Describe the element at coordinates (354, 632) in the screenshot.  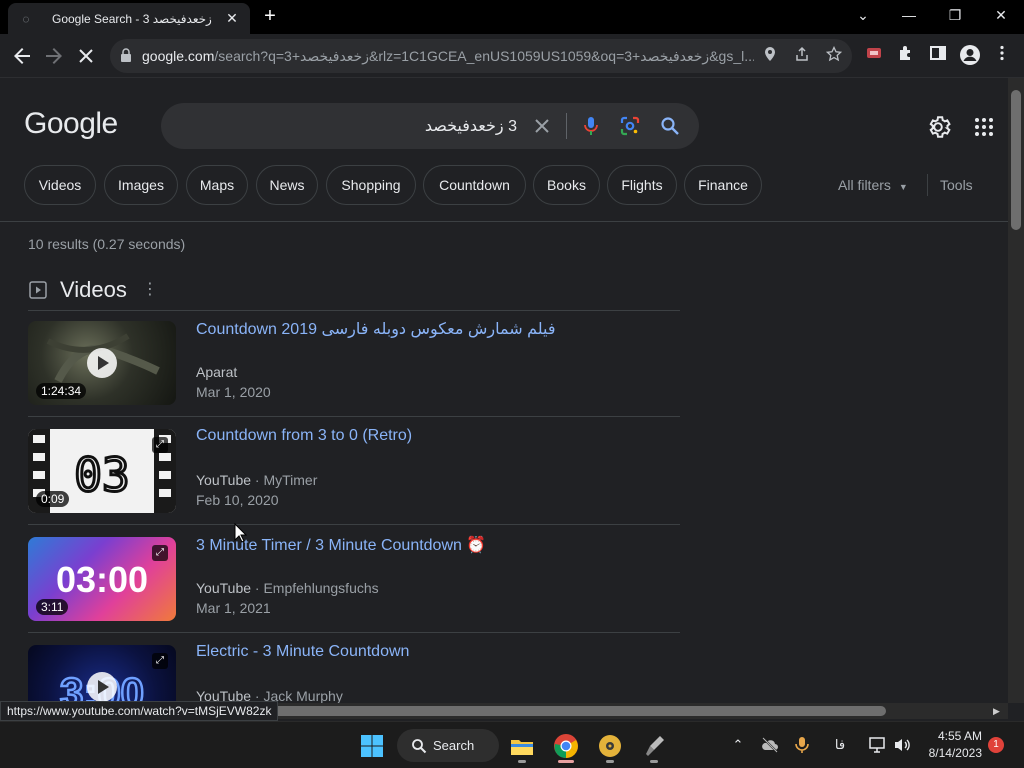
I see `row-divider` at that location.